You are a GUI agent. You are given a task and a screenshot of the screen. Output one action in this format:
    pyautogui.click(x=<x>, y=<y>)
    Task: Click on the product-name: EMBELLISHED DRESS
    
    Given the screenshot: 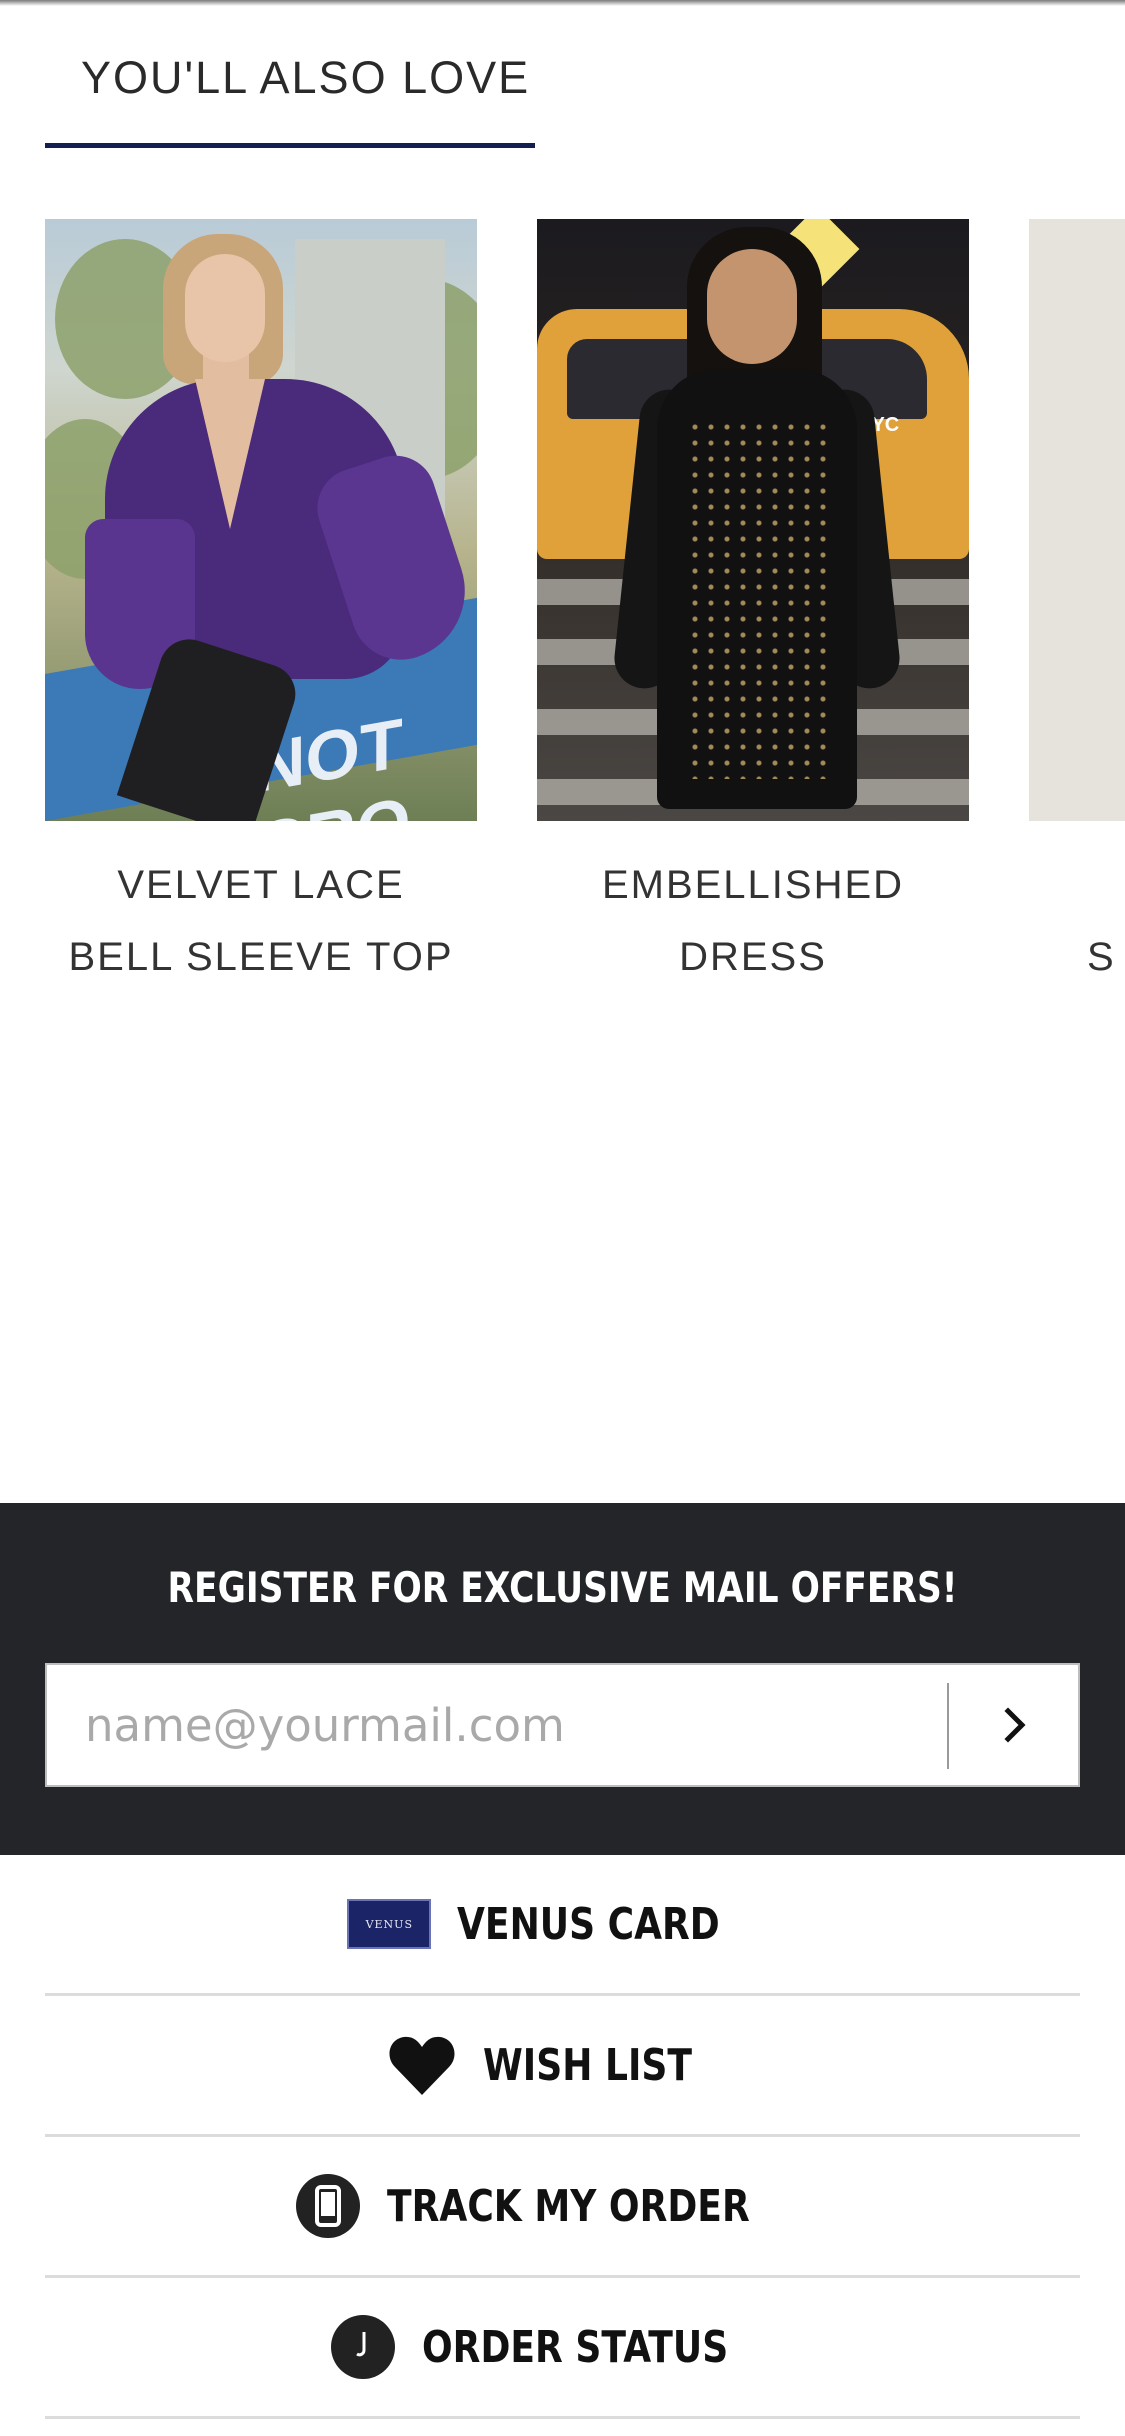 What is the action you would take?
    pyautogui.click(x=753, y=921)
    